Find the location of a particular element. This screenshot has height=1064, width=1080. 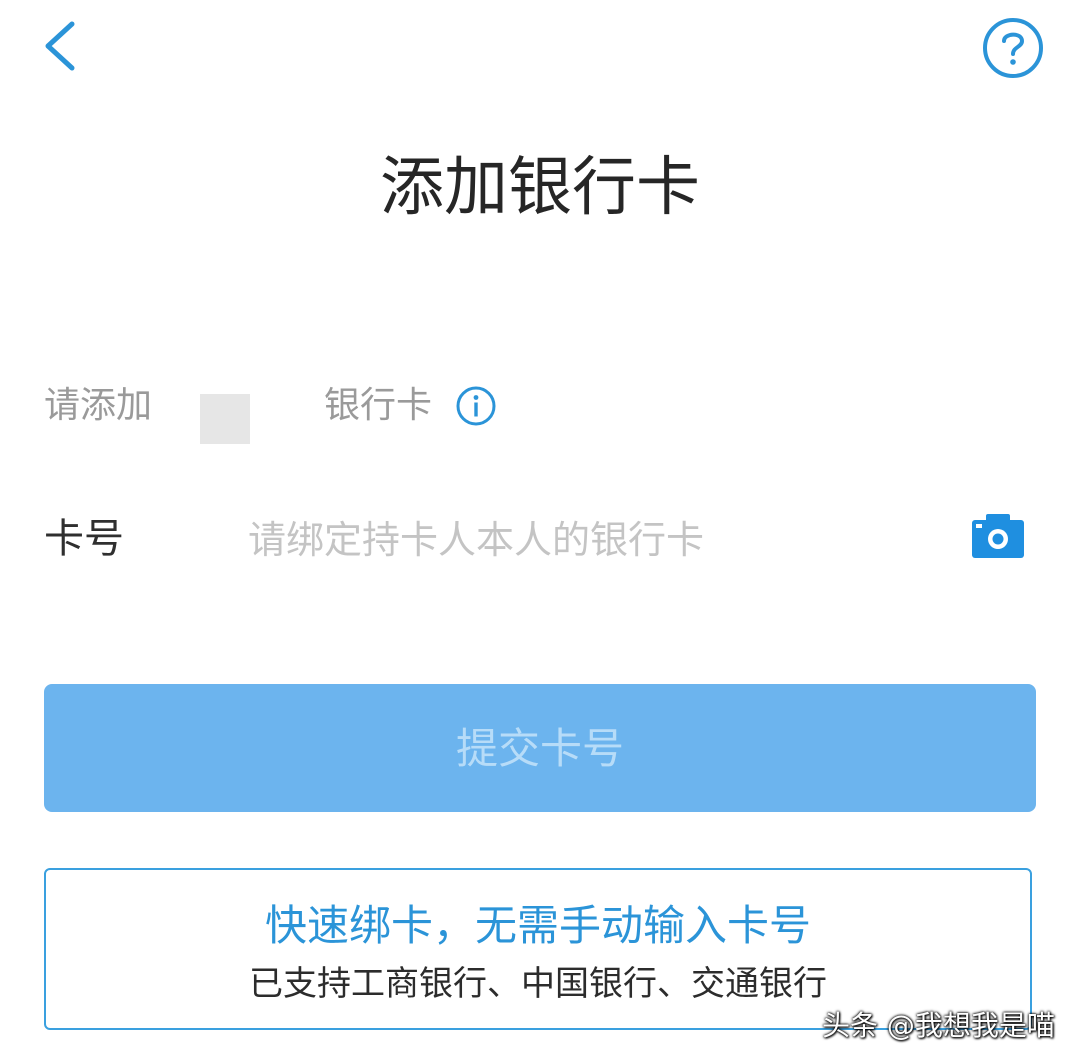

scan-card-button is located at coordinates (998, 536).